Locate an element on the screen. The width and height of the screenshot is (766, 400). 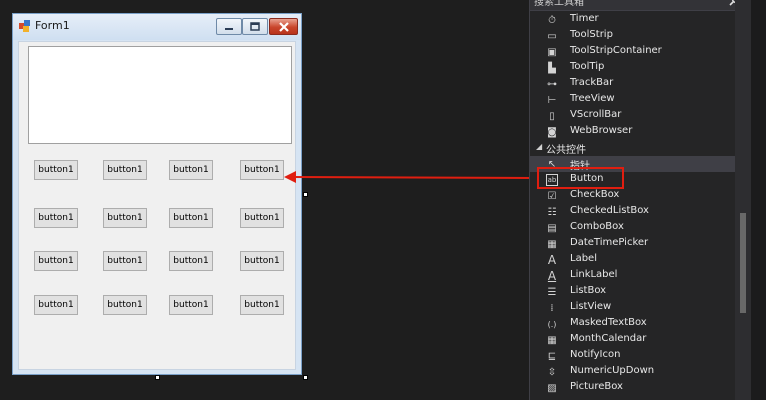
label-icon: A is located at coordinates (552, 260).